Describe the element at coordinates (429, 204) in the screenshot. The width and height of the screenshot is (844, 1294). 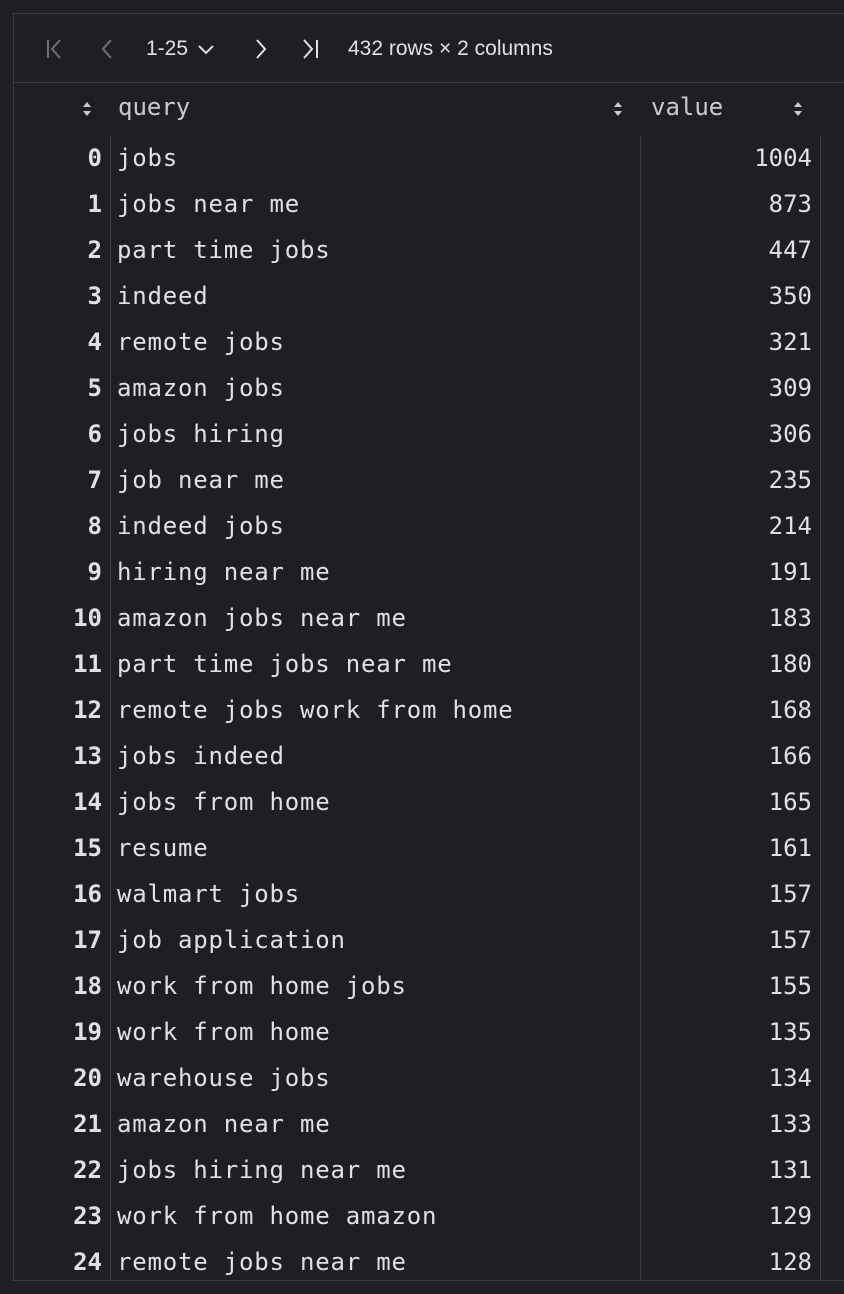
I see `table-row: 1 jobs near me 873` at that location.